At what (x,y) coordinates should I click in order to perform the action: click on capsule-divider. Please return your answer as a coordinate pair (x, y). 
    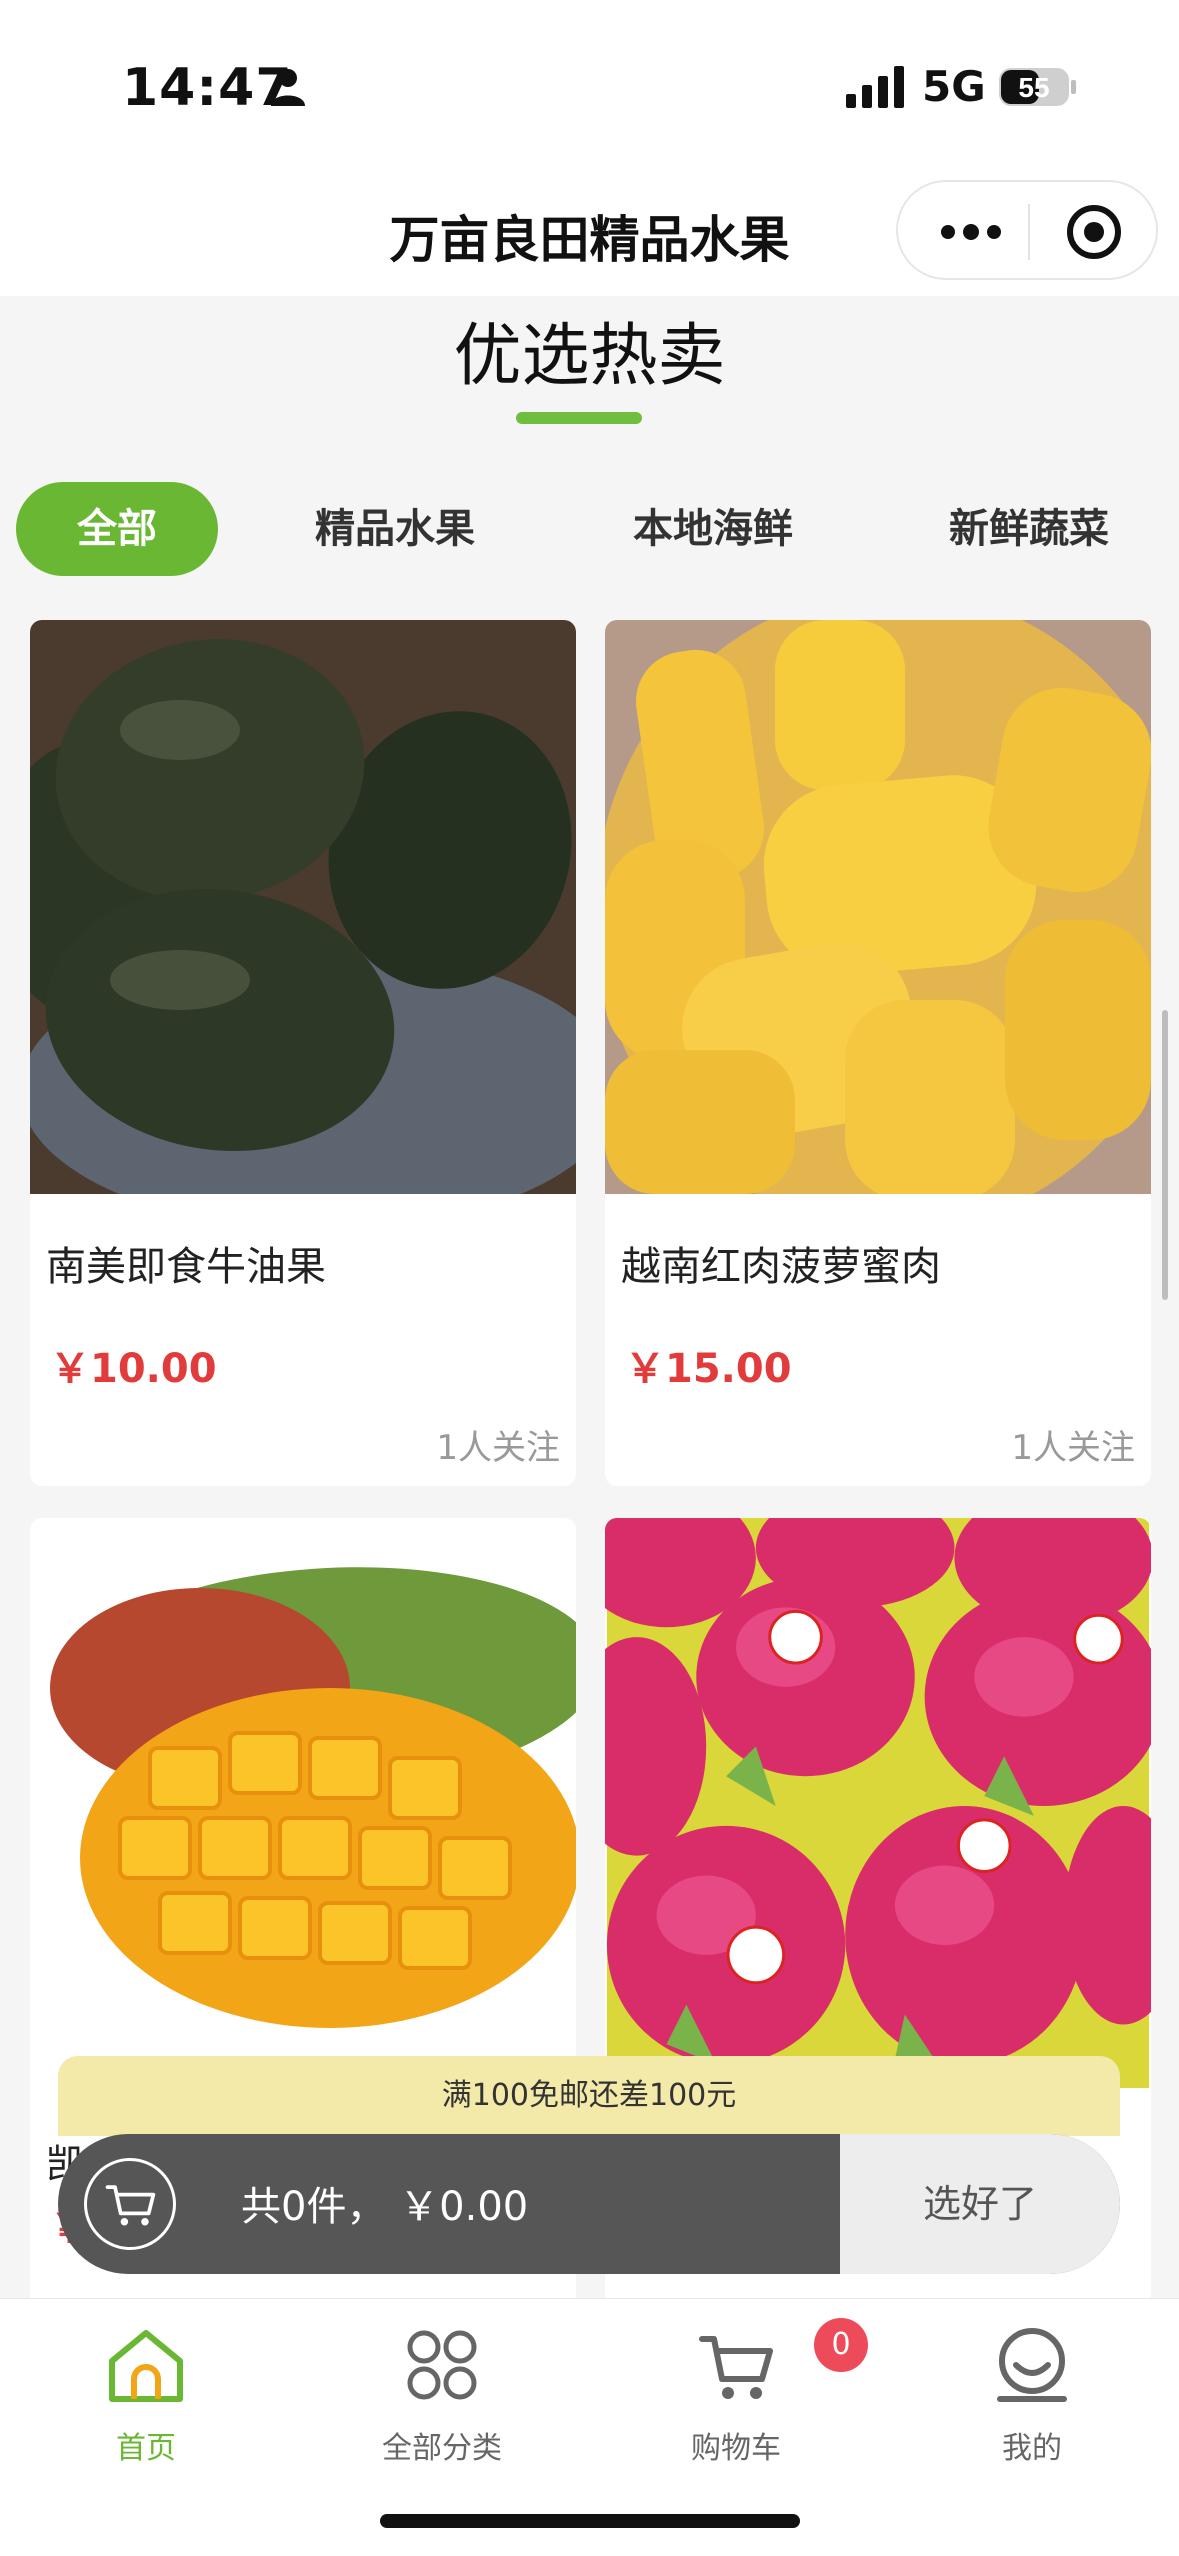
    Looking at the image, I should click on (1029, 232).